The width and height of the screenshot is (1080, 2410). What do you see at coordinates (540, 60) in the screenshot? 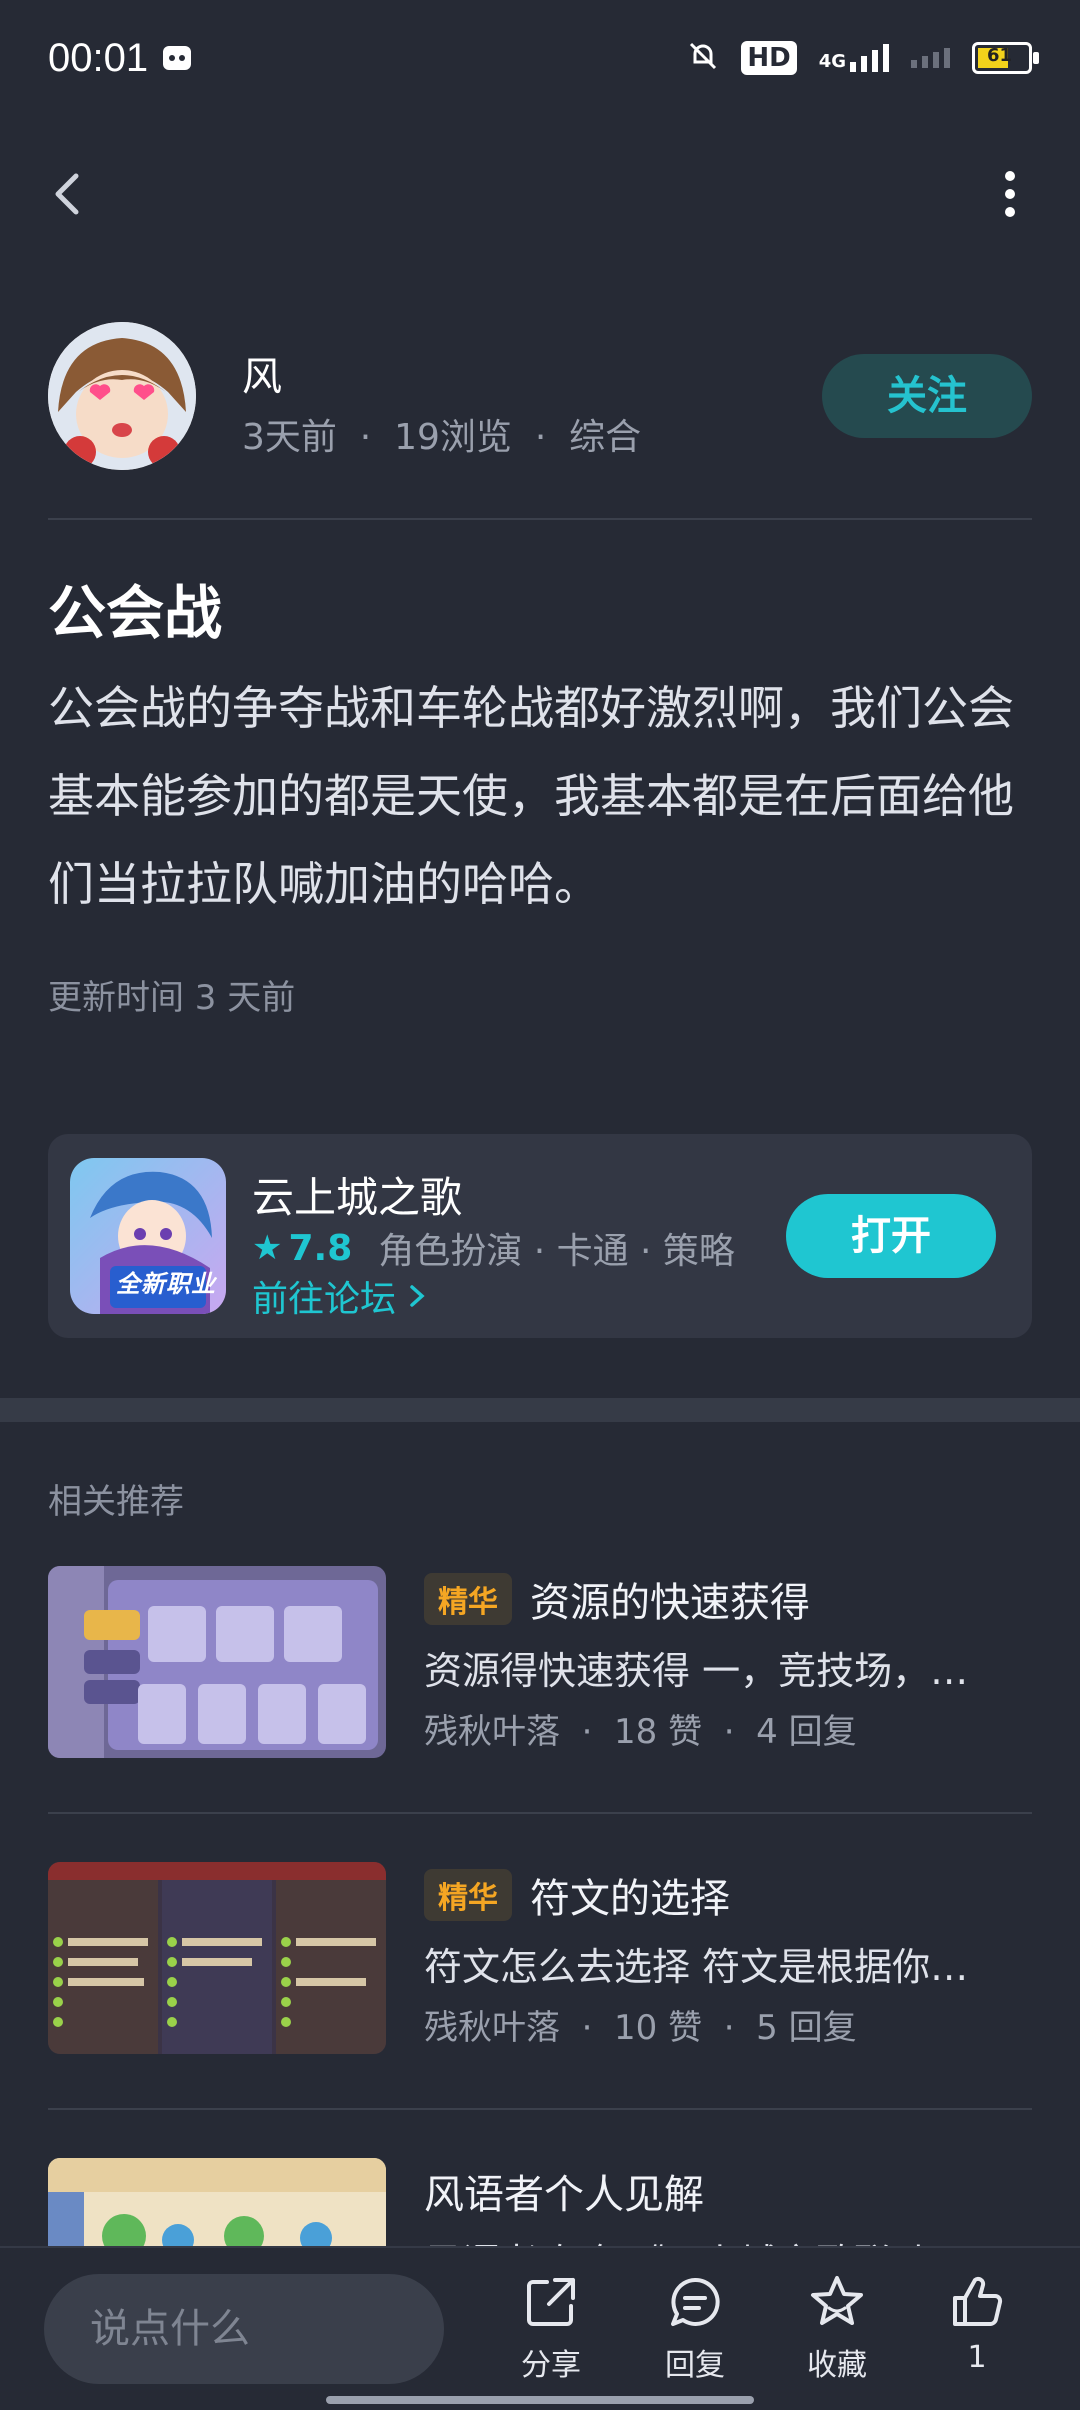
I see `status-bar: 00:01 HD 4G 61` at bounding box center [540, 60].